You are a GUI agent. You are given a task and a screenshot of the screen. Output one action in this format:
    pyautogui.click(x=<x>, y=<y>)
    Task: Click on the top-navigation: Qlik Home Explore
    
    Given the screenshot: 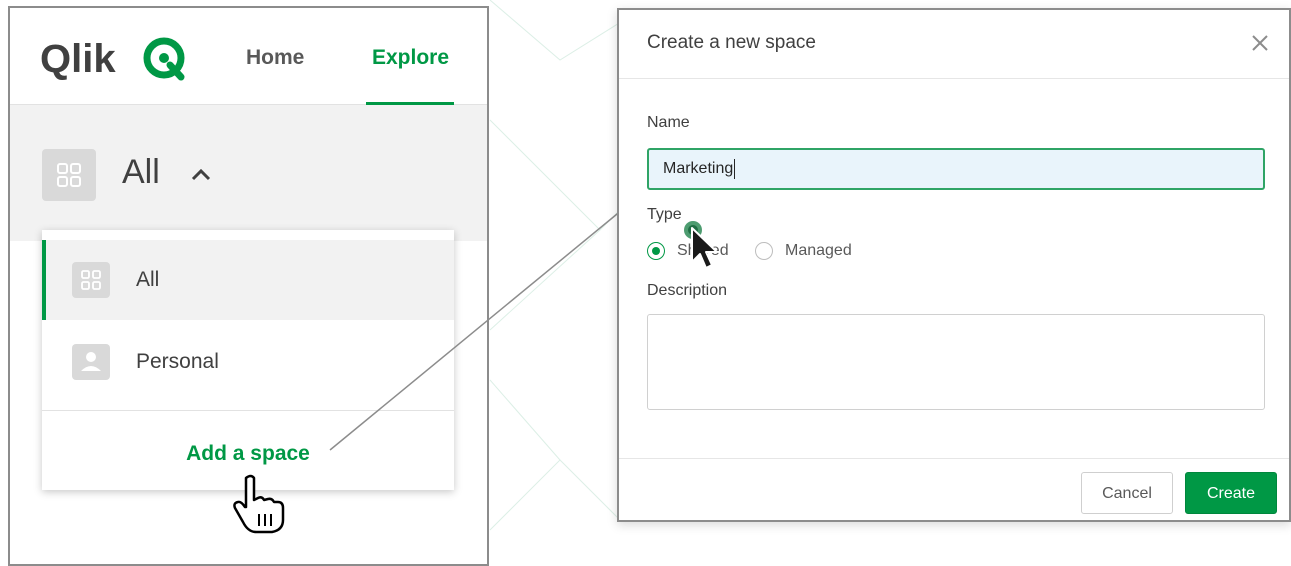 What is the action you would take?
    pyautogui.click(x=248, y=57)
    